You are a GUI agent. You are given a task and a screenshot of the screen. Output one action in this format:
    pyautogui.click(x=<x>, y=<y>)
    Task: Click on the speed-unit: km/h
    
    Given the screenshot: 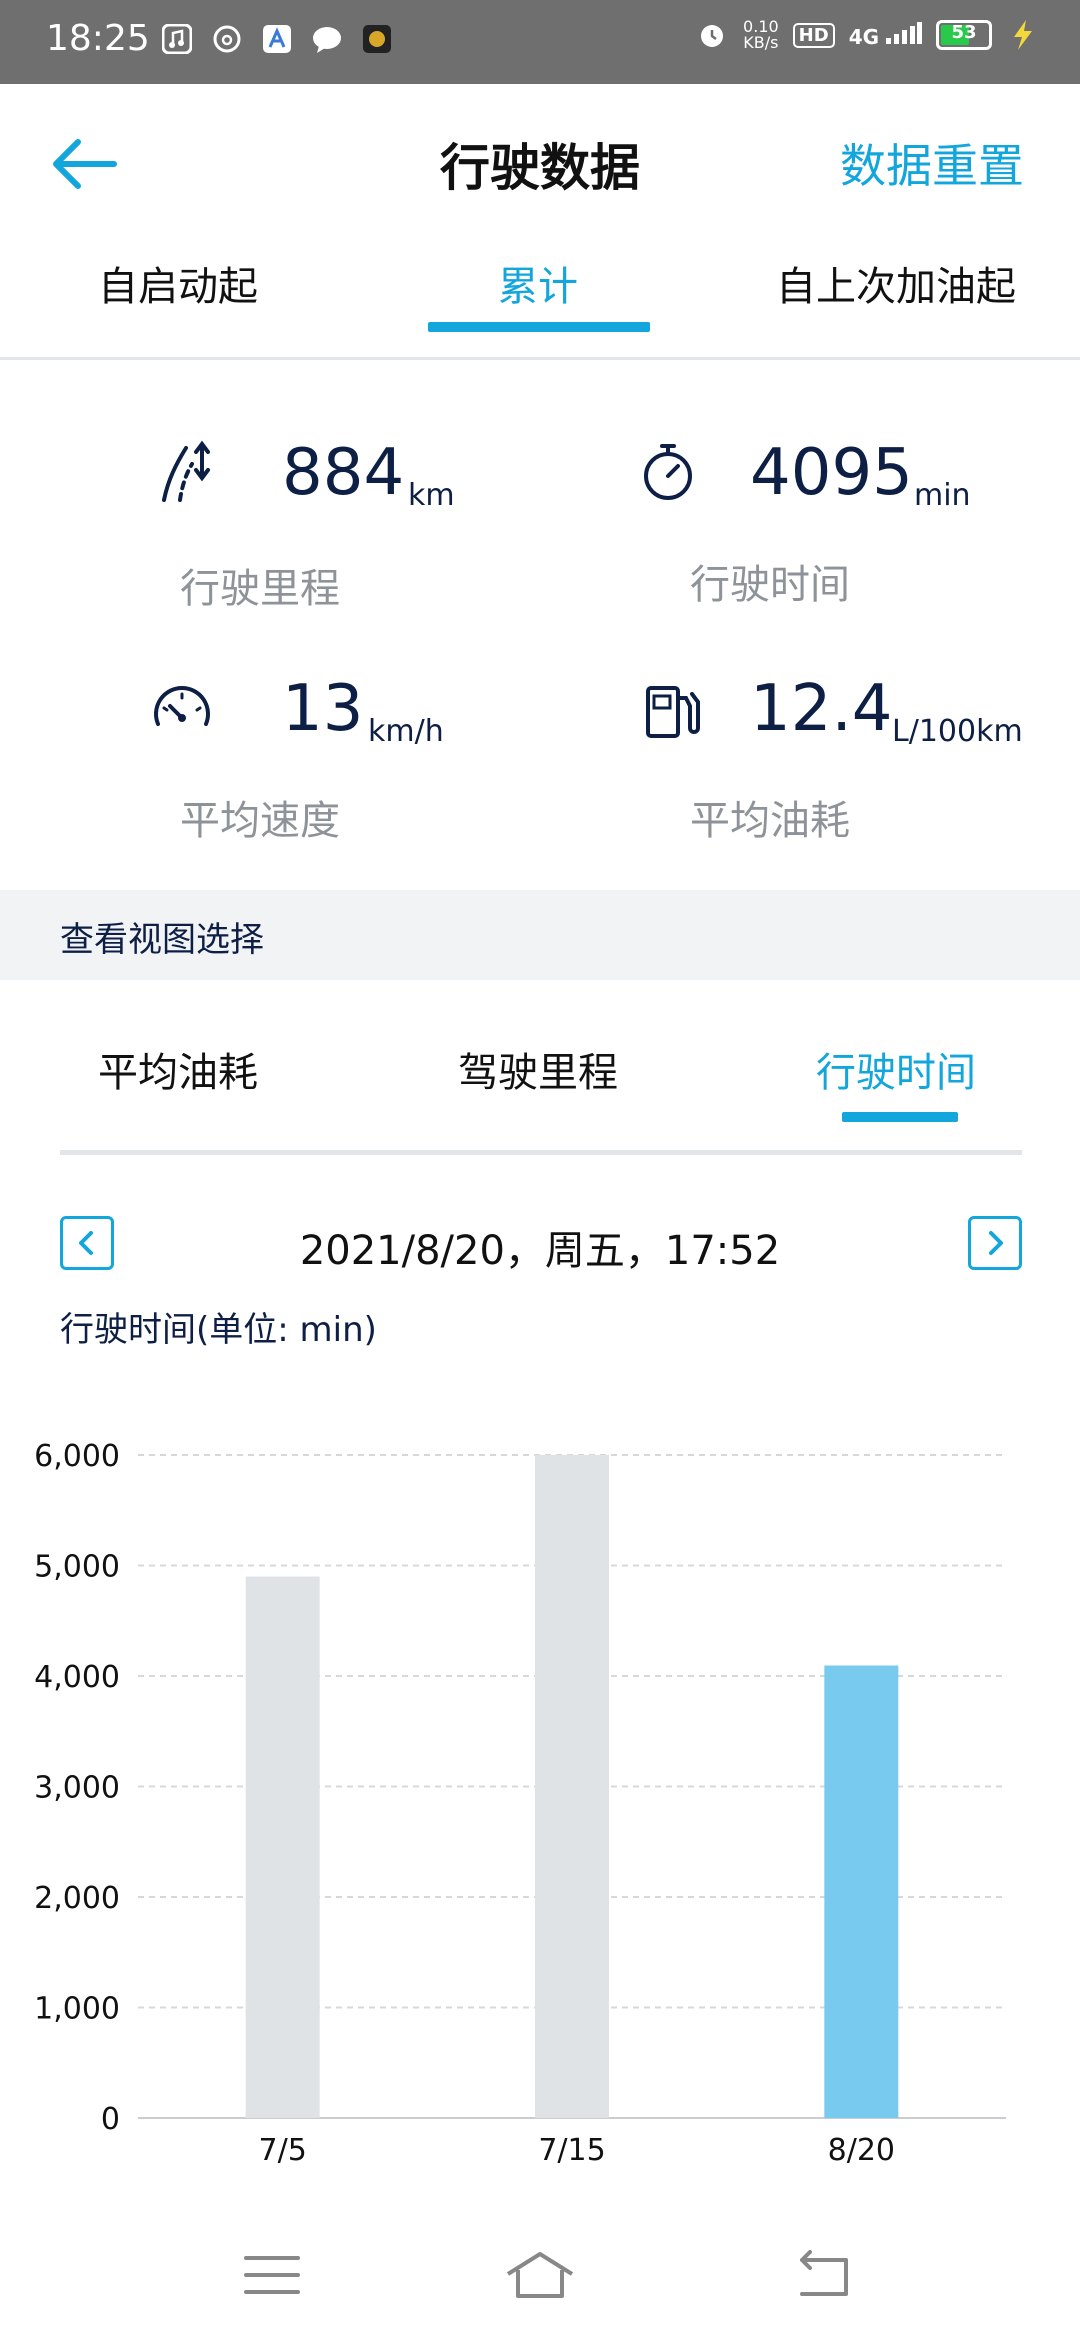 What is the action you would take?
    pyautogui.click(x=406, y=731)
    